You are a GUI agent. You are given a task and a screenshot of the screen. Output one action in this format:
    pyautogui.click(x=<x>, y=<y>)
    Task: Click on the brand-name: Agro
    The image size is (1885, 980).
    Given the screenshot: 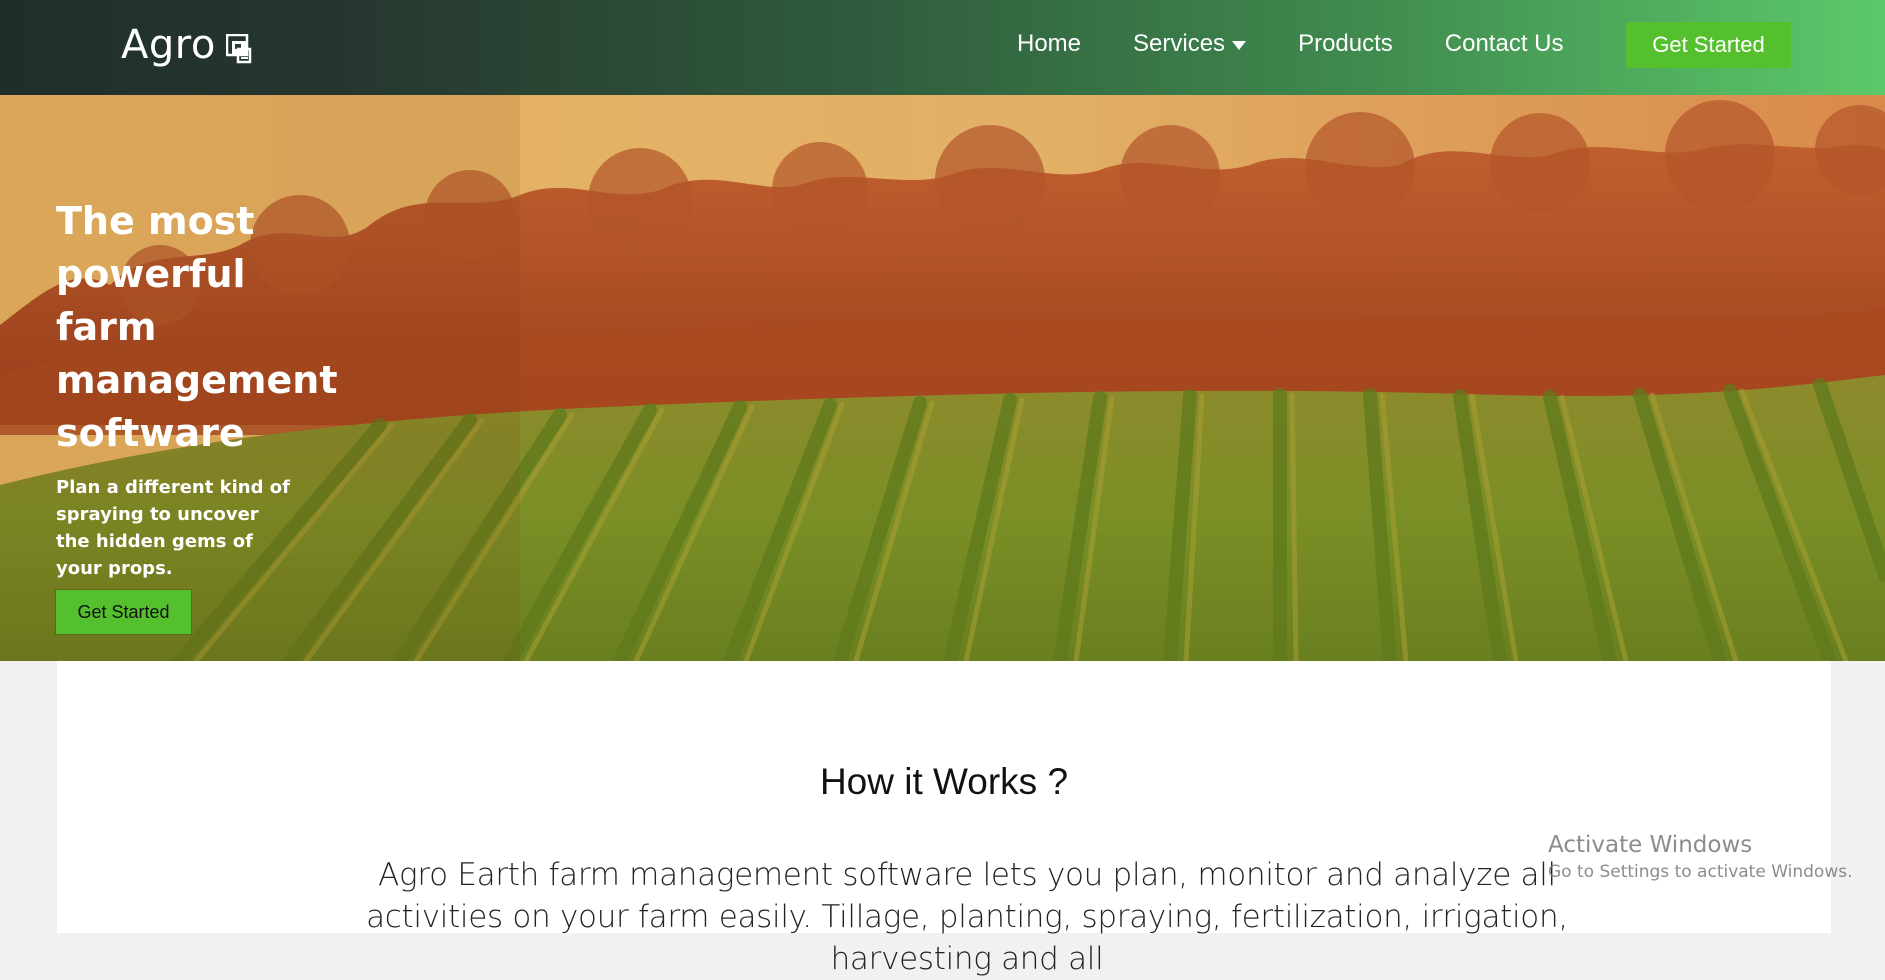 What is the action you would take?
    pyautogui.click(x=168, y=45)
    